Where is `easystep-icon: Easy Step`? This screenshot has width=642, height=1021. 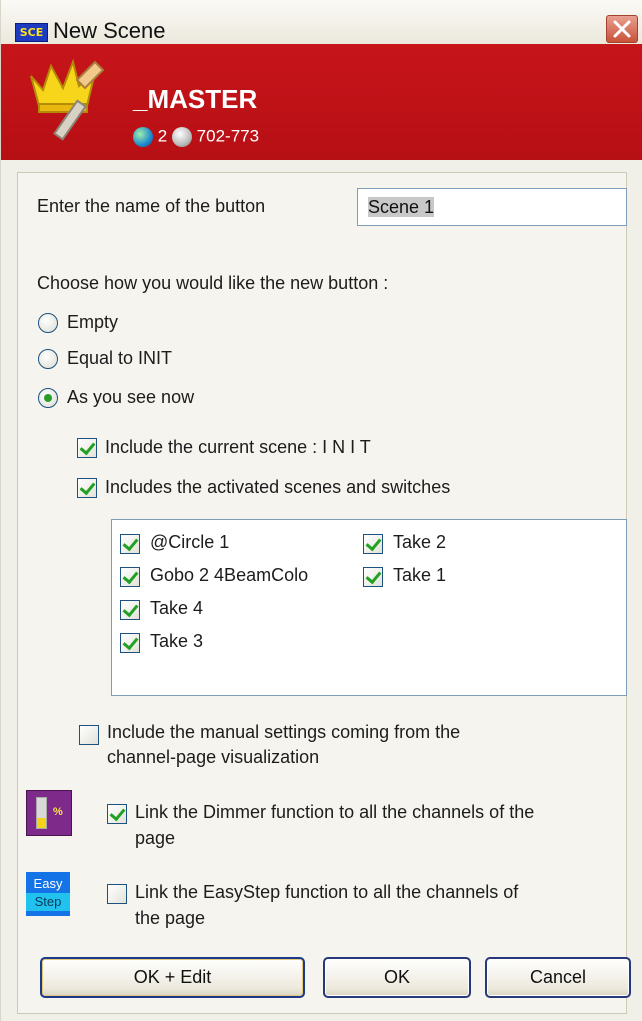 easystep-icon: Easy Step is located at coordinates (48, 894).